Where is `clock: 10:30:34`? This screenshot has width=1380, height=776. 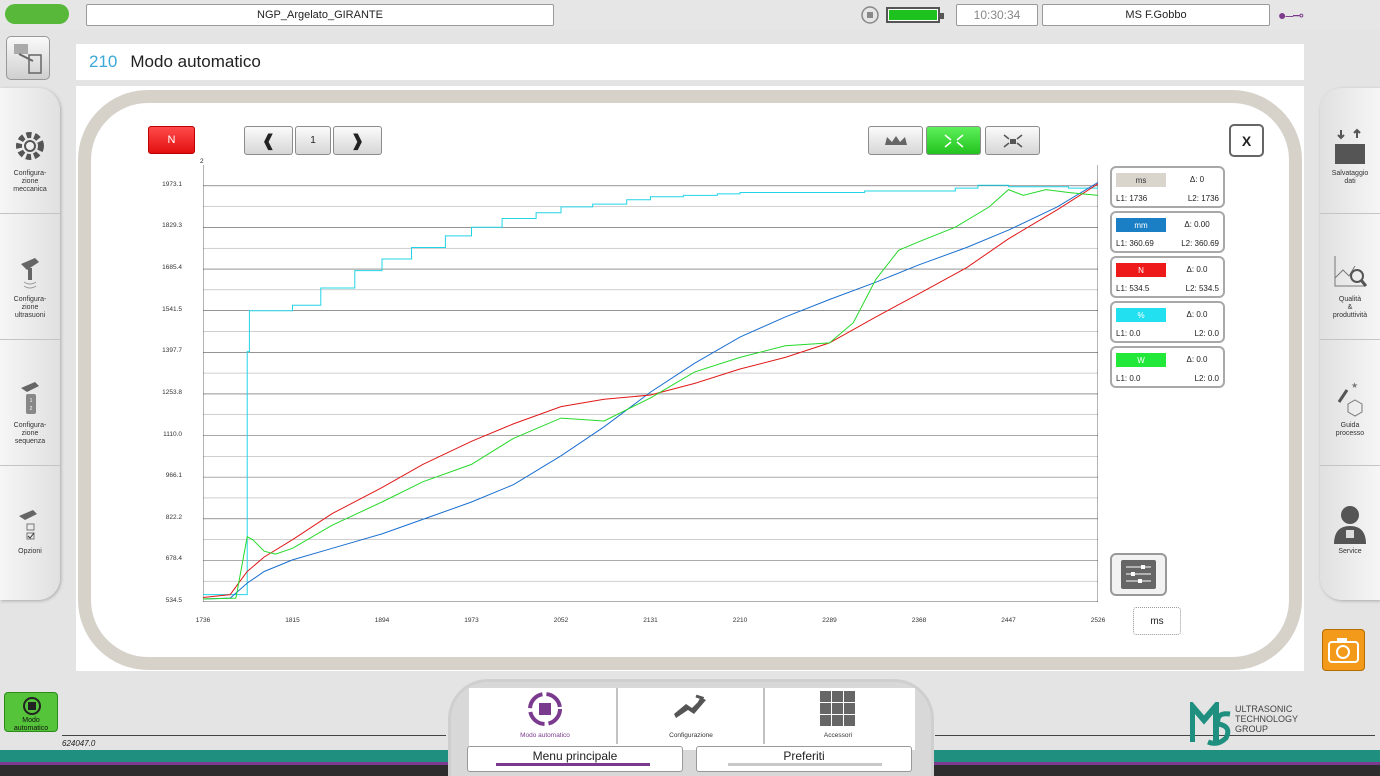 clock: 10:30:34 is located at coordinates (997, 15).